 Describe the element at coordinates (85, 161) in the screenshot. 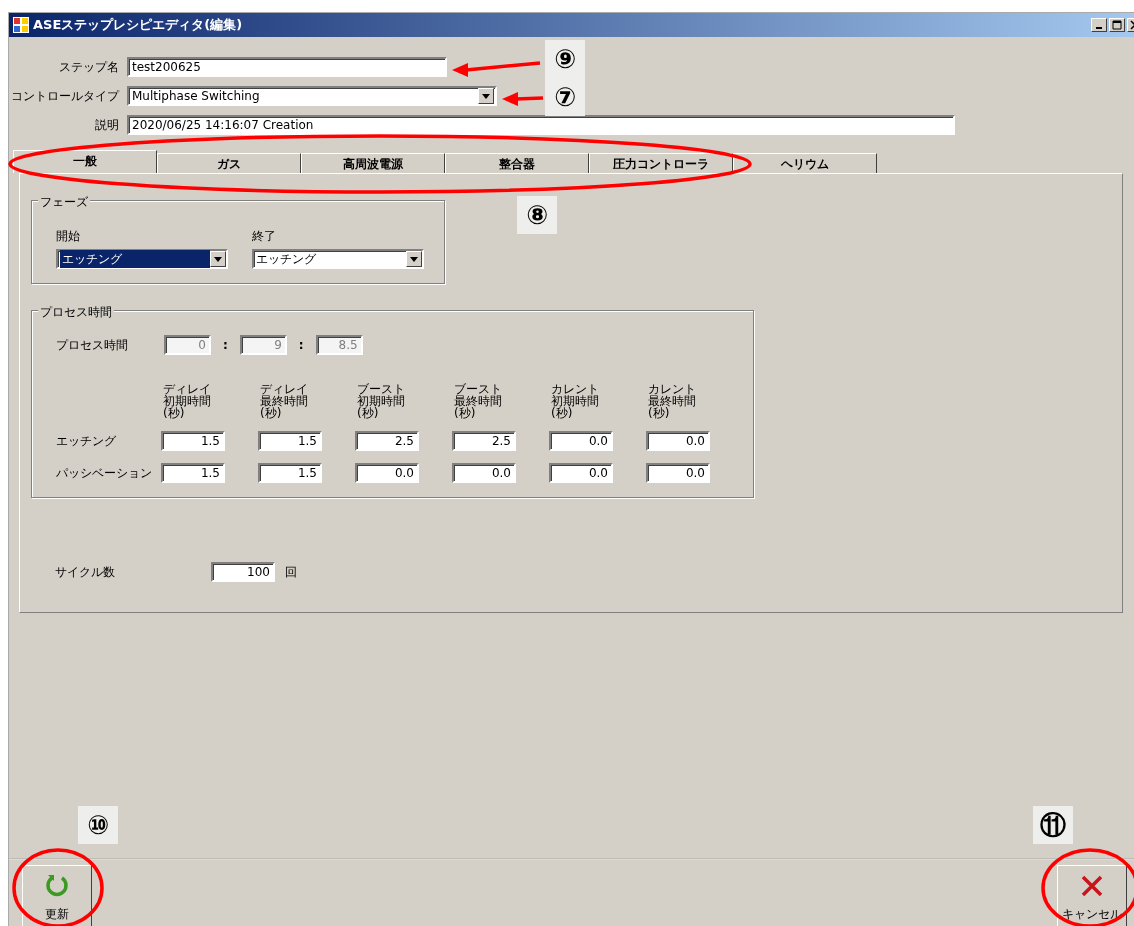

I see `tab: 一般` at that location.